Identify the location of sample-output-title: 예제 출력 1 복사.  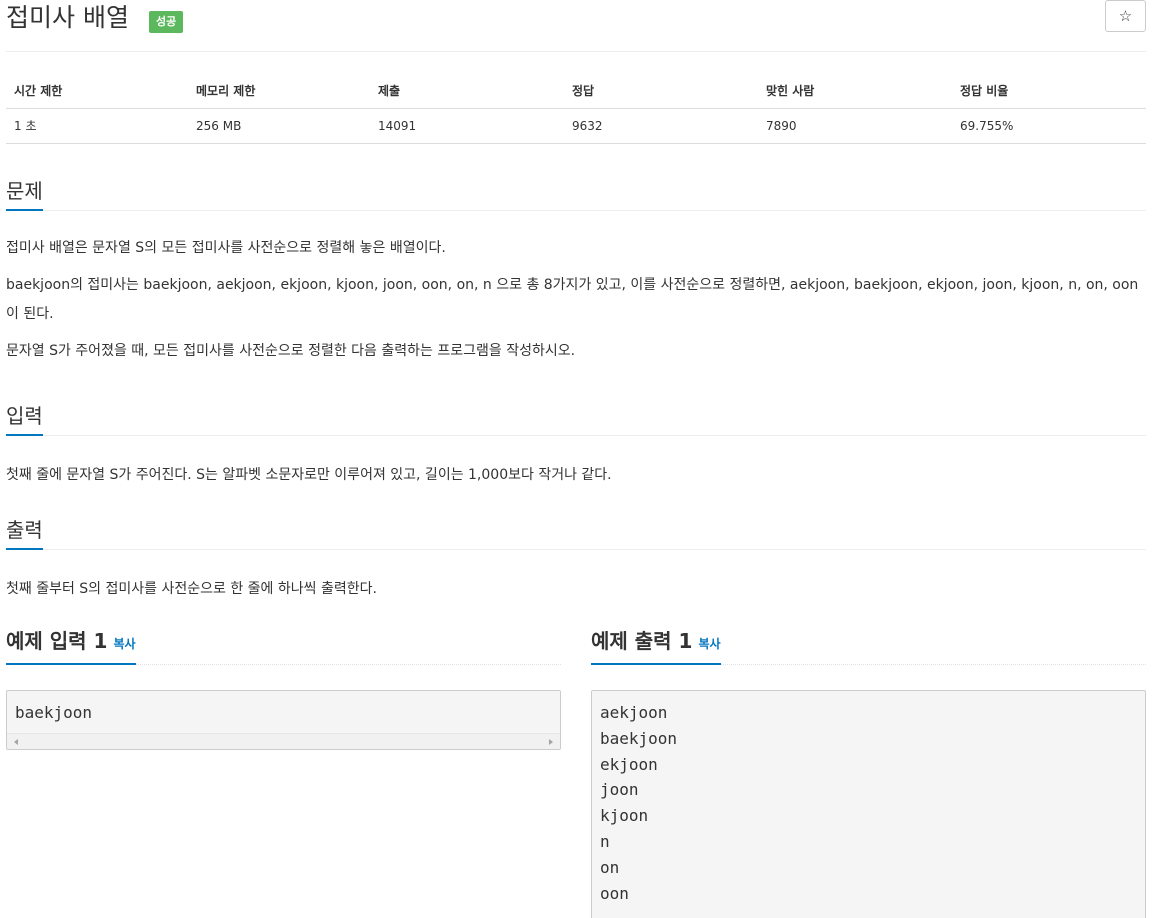
(656, 643).